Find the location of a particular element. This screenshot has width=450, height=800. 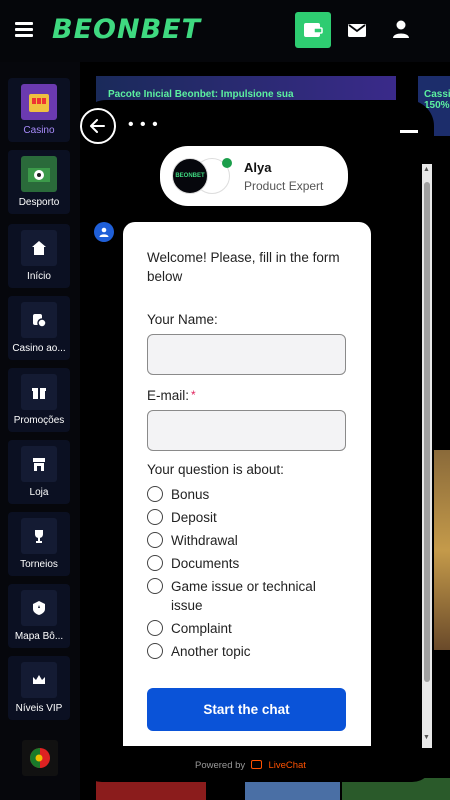

sidebar-item-label: Níveis VIP is located at coordinates (39, 708).